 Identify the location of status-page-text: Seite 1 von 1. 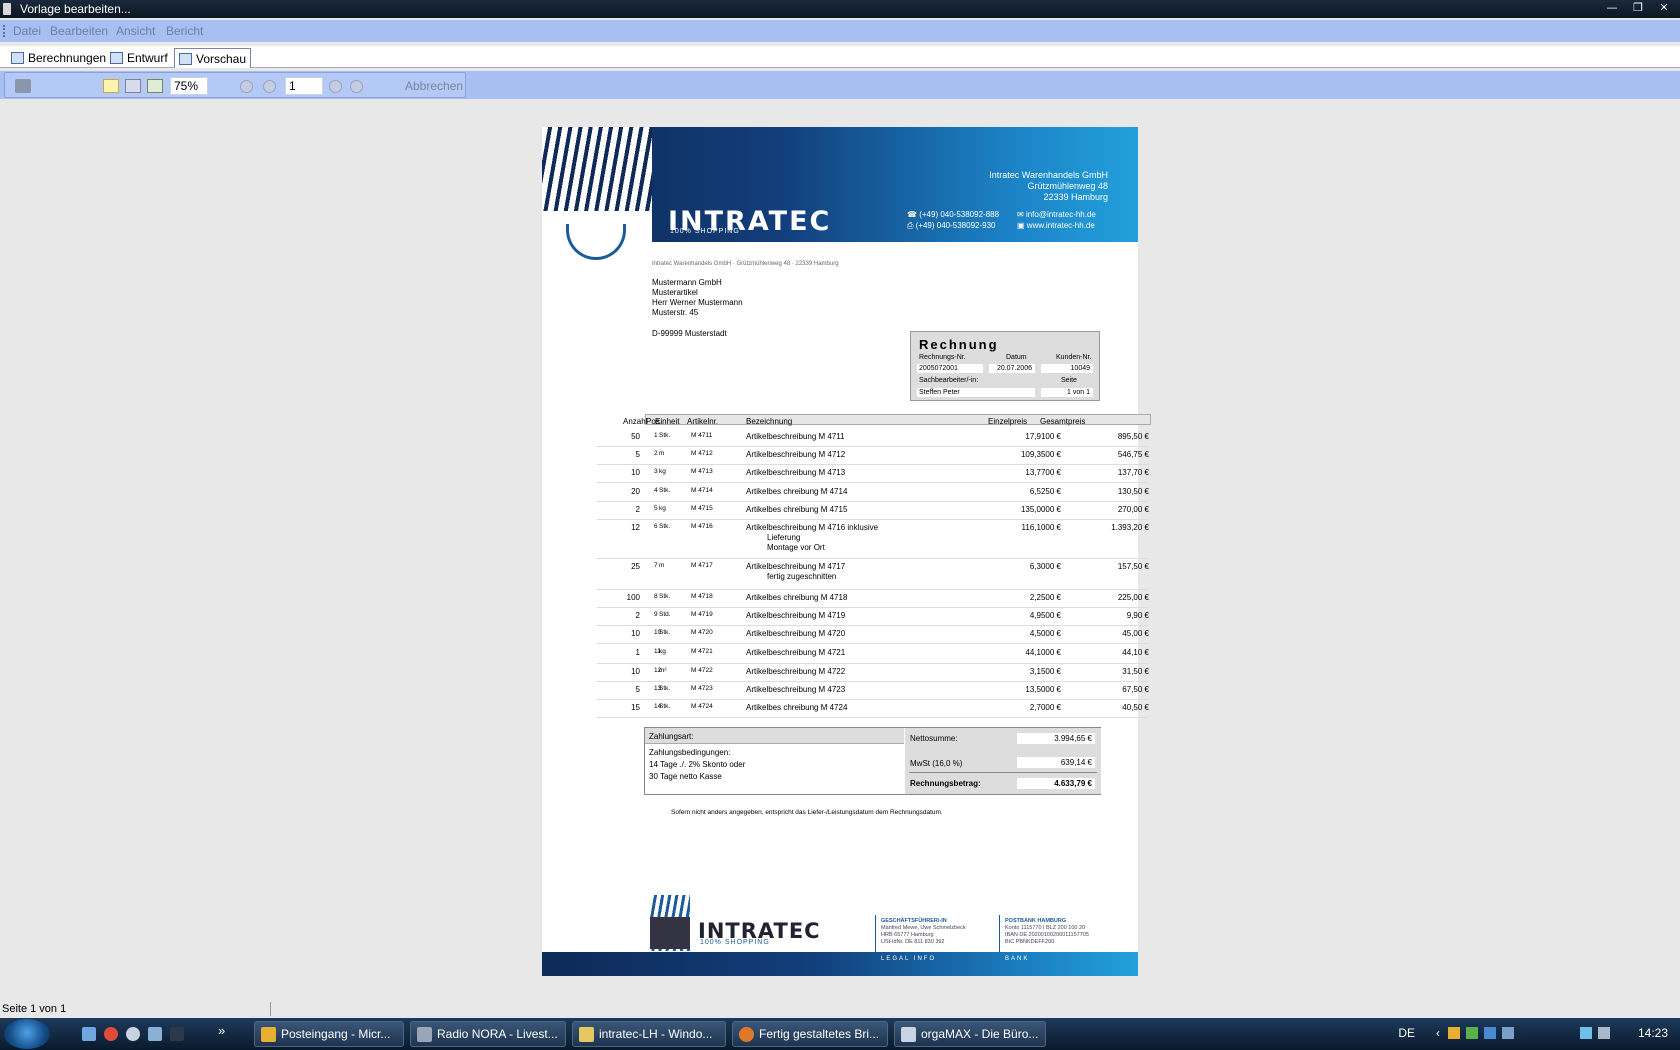
(34, 1009).